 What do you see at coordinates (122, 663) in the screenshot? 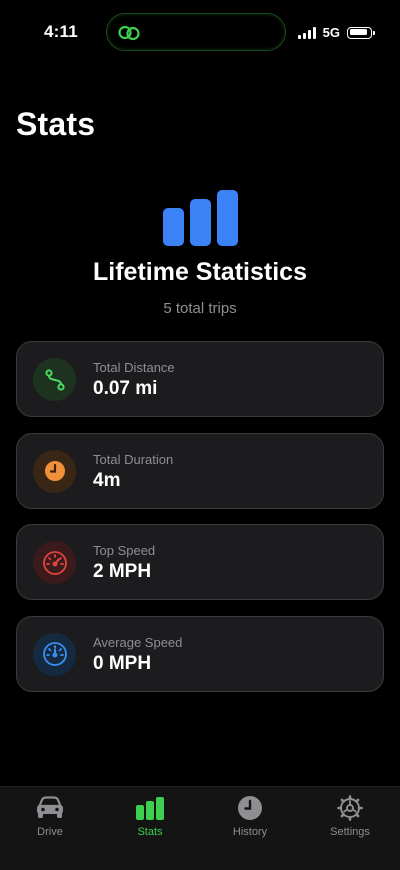
I see `stat-value: 0 MPH` at bounding box center [122, 663].